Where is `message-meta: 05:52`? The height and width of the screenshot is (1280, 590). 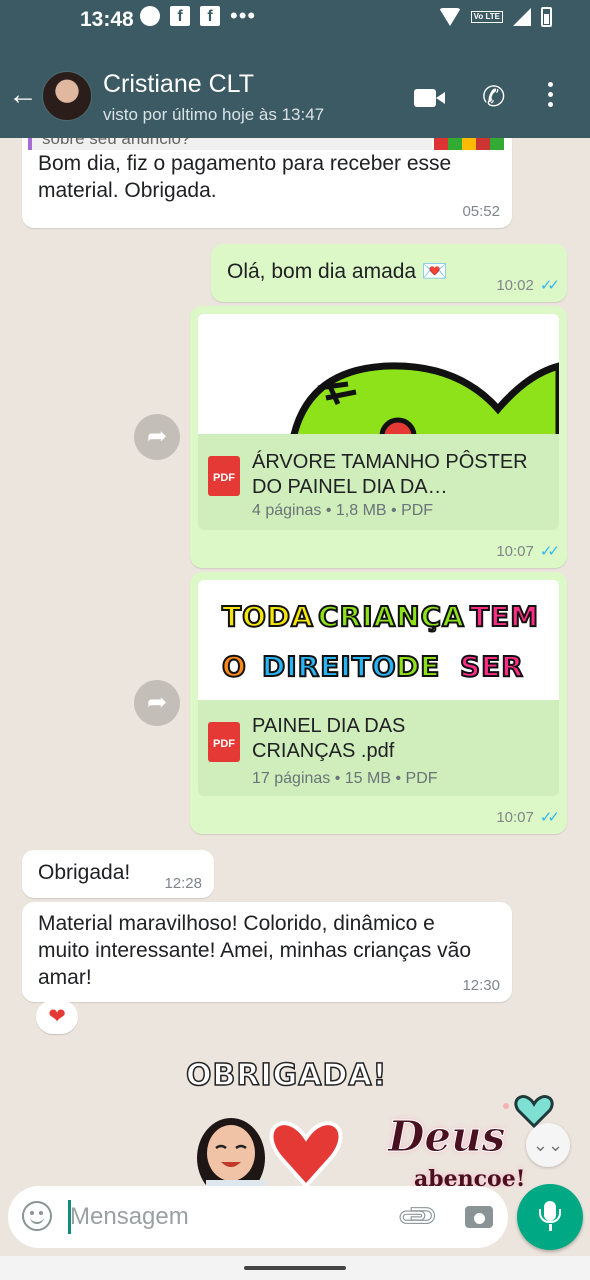 message-meta: 05:52 is located at coordinates (481, 211).